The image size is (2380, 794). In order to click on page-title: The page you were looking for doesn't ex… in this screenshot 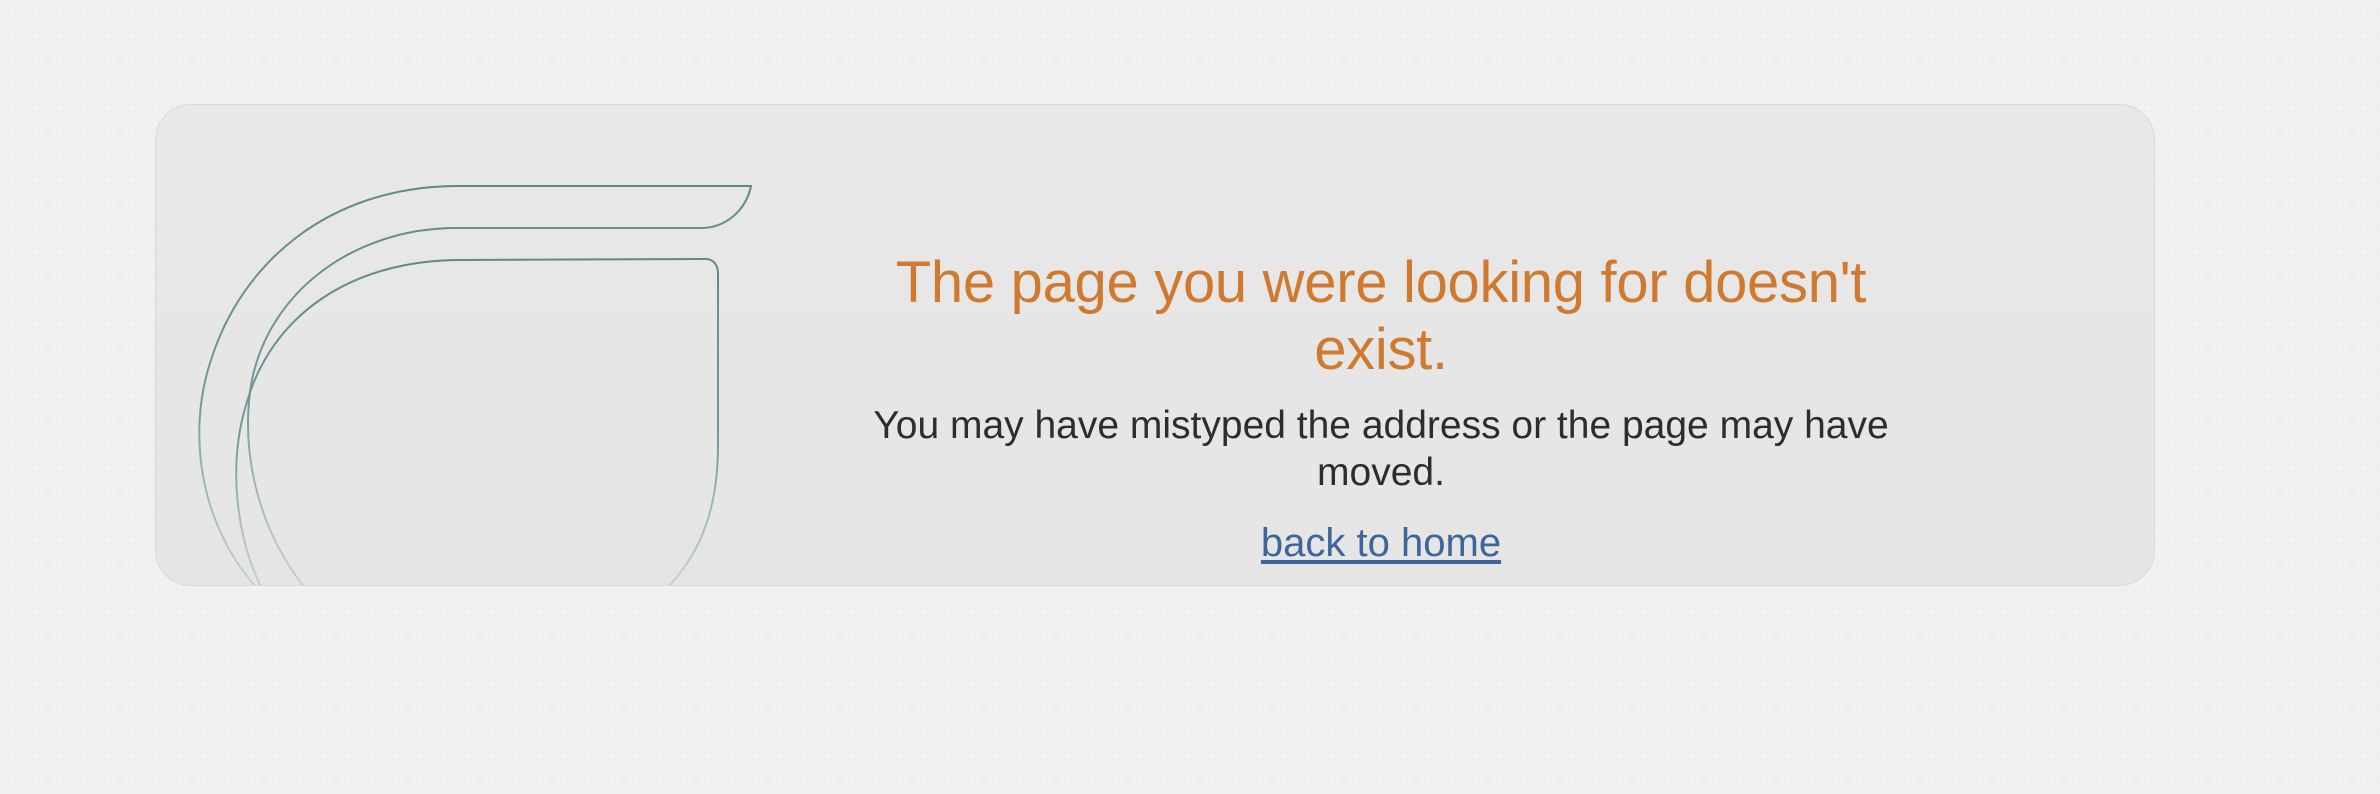, I will do `click(1381, 316)`.